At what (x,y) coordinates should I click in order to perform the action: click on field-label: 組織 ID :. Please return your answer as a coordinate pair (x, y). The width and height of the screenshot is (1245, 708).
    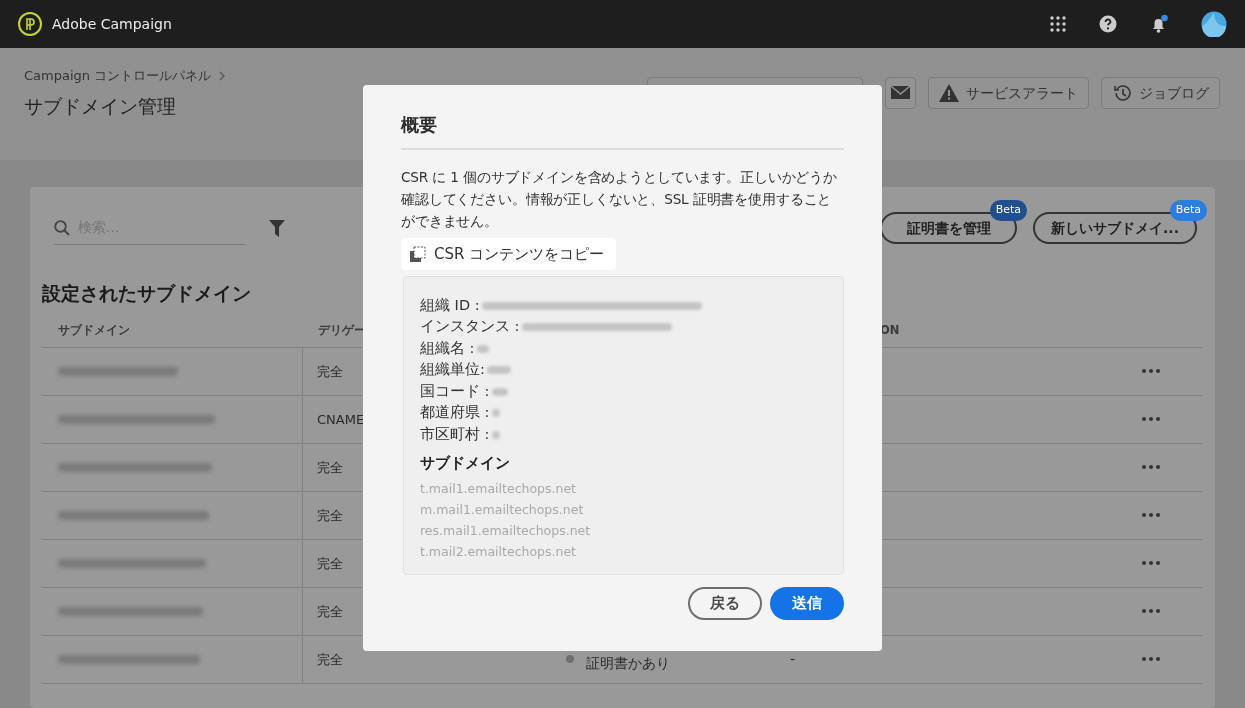
    Looking at the image, I should click on (450, 305).